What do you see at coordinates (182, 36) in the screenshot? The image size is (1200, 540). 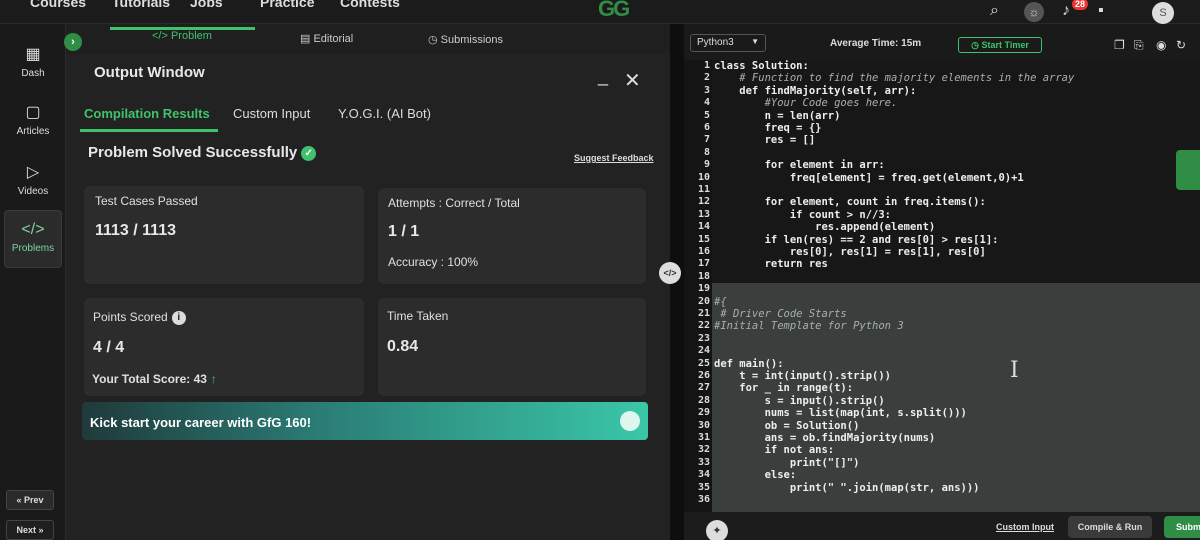 I see `tab-problem: </> Problem` at bounding box center [182, 36].